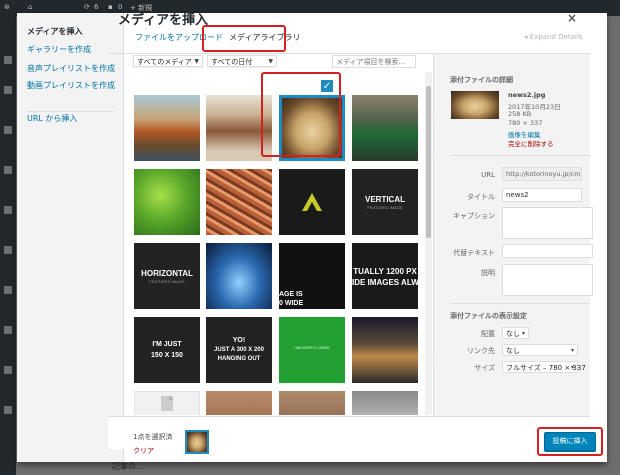  Describe the element at coordinates (197, 442) in the screenshot. I see `selection-thumbnail` at that location.